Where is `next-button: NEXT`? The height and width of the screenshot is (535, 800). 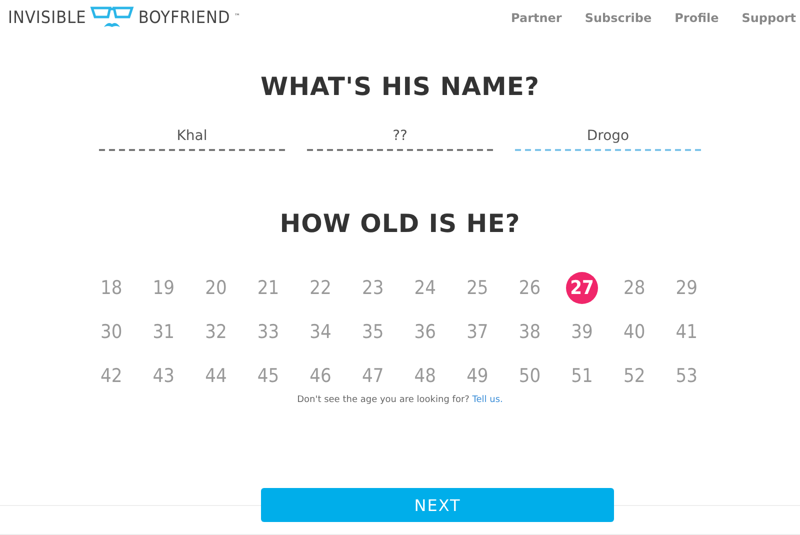 next-button: NEXT is located at coordinates (437, 505).